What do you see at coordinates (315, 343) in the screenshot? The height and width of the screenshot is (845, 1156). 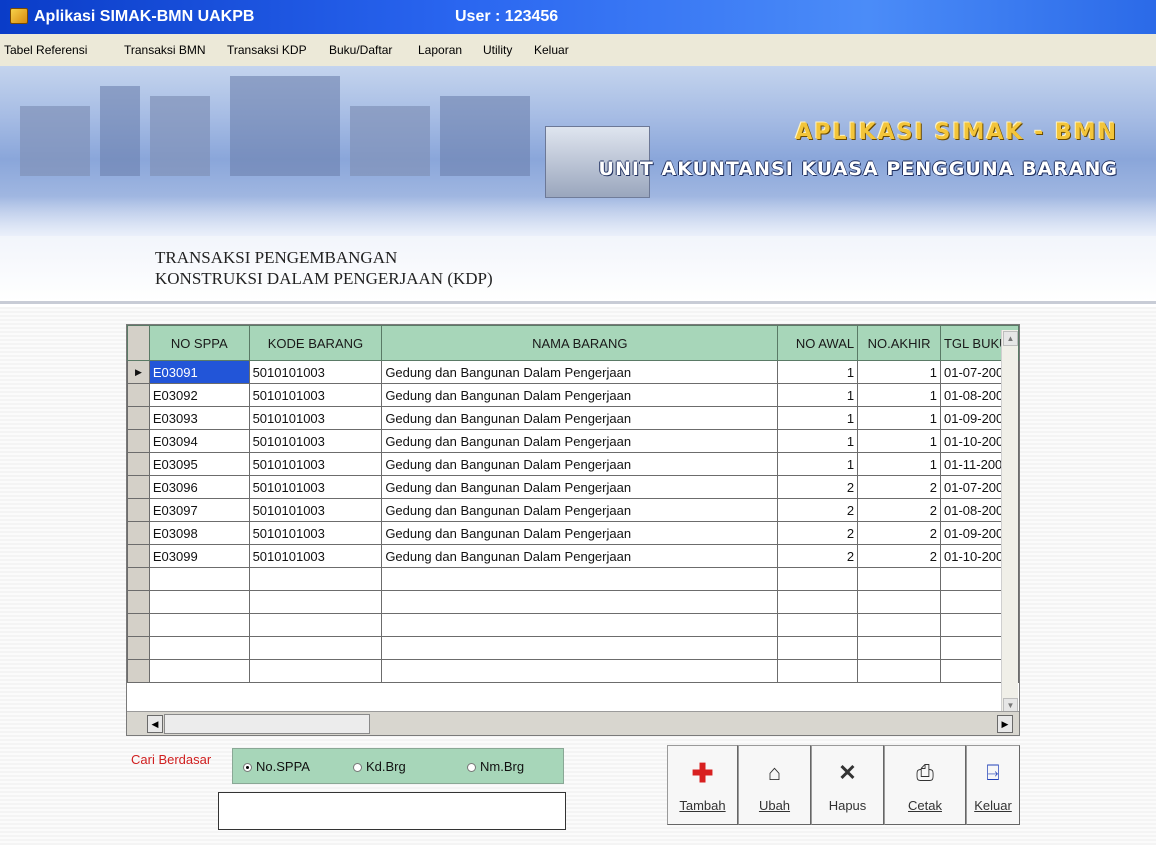 I see `column-header-kode-barang: KODE BARANG` at bounding box center [315, 343].